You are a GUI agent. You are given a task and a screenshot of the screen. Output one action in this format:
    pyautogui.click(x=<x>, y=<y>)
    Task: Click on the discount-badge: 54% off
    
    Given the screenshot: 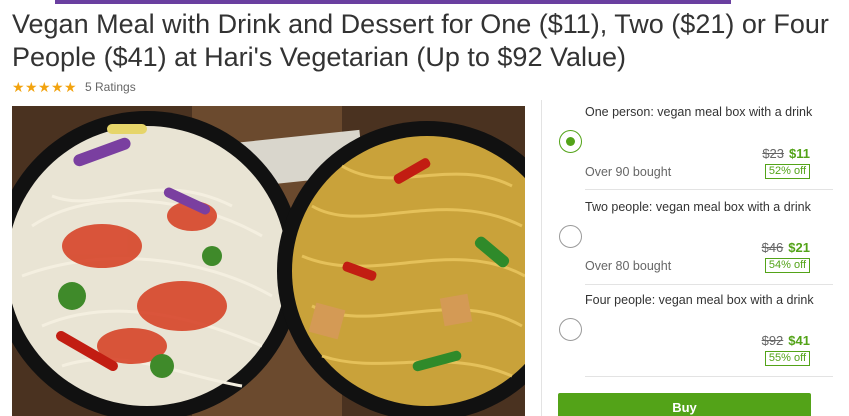 What is the action you would take?
    pyautogui.click(x=787, y=265)
    